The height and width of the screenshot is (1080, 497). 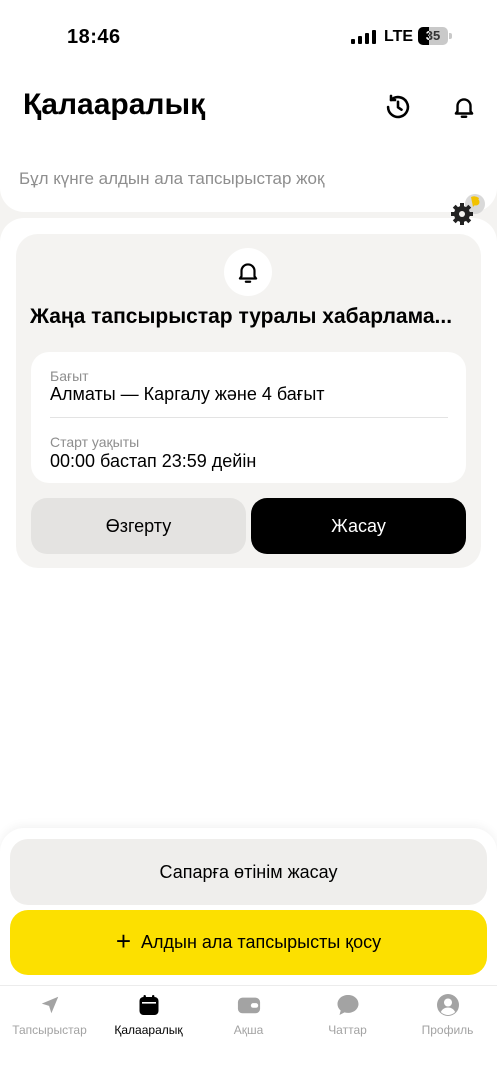 I want to click on battery-icon: 35, so click(x=435, y=36).